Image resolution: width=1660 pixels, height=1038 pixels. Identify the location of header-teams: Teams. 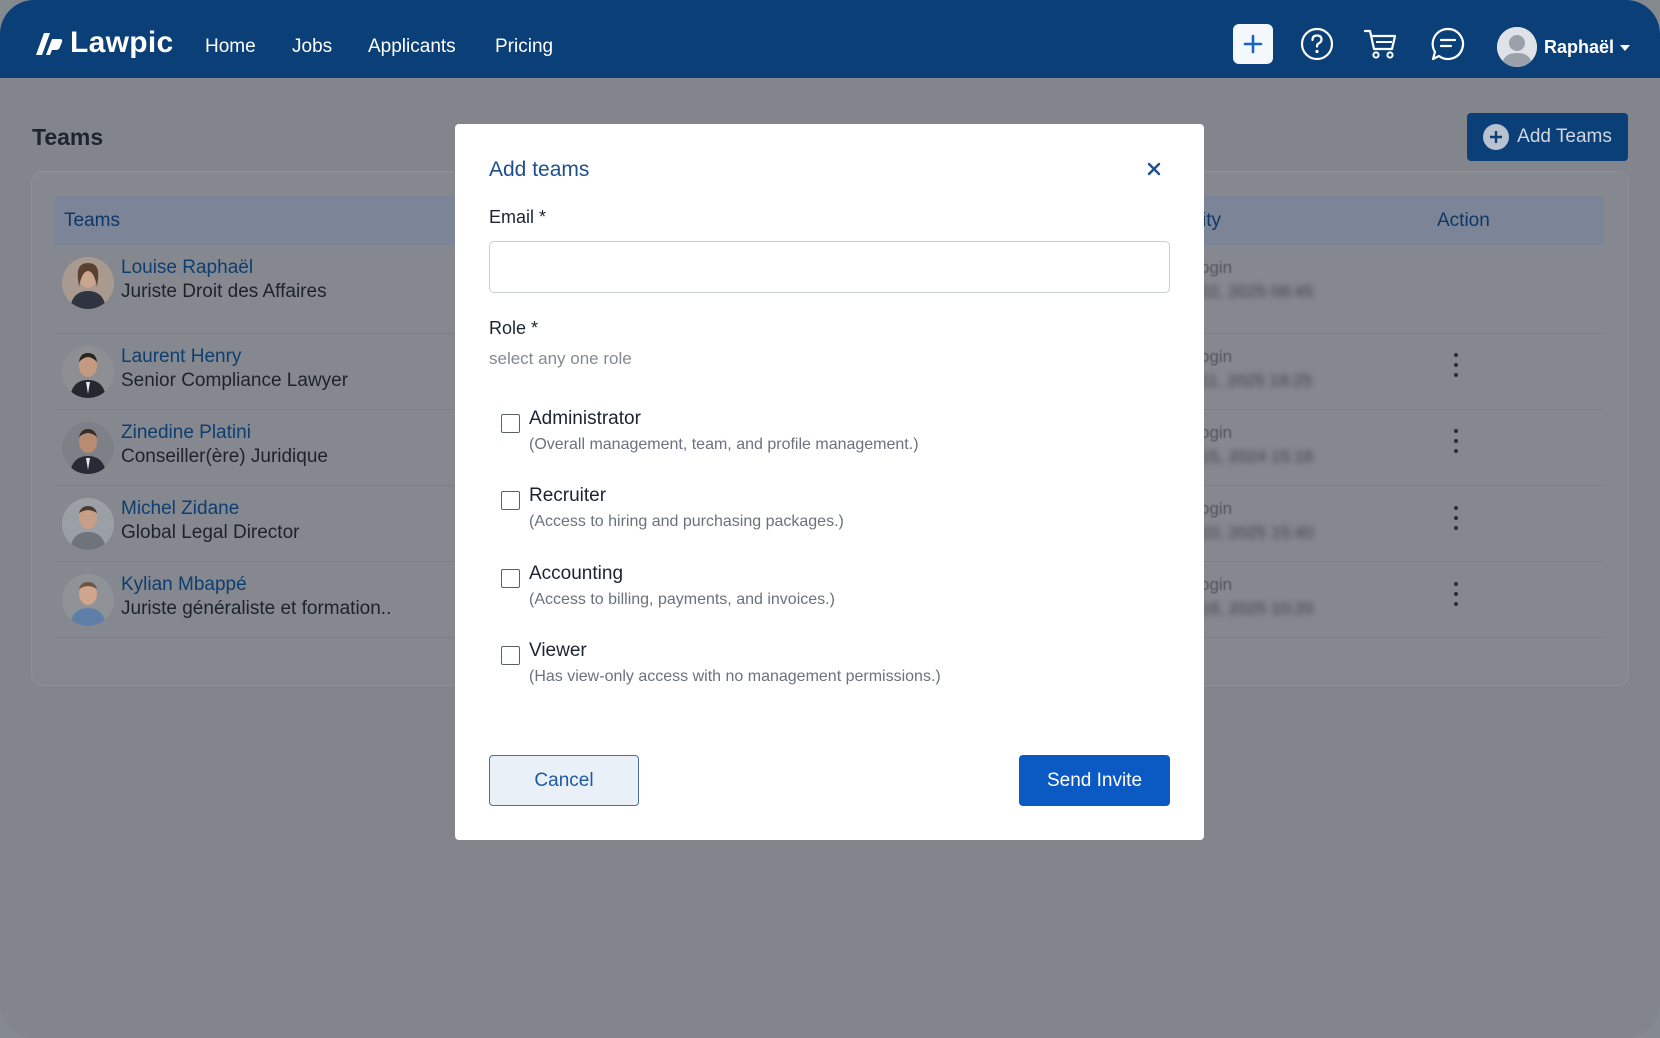
(92, 220).